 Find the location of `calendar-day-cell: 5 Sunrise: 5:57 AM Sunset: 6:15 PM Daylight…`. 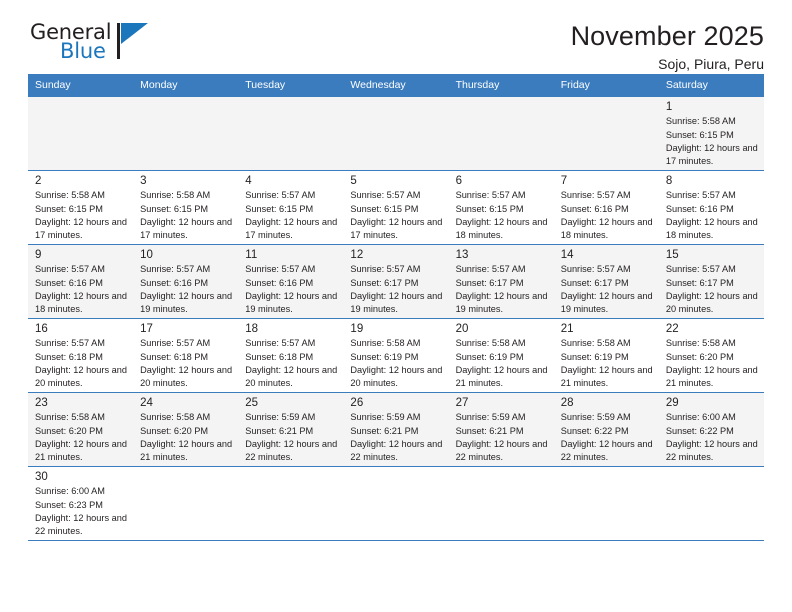

calendar-day-cell: 5 Sunrise: 5:57 AM Sunset: 6:15 PM Daylight… is located at coordinates (396, 207).